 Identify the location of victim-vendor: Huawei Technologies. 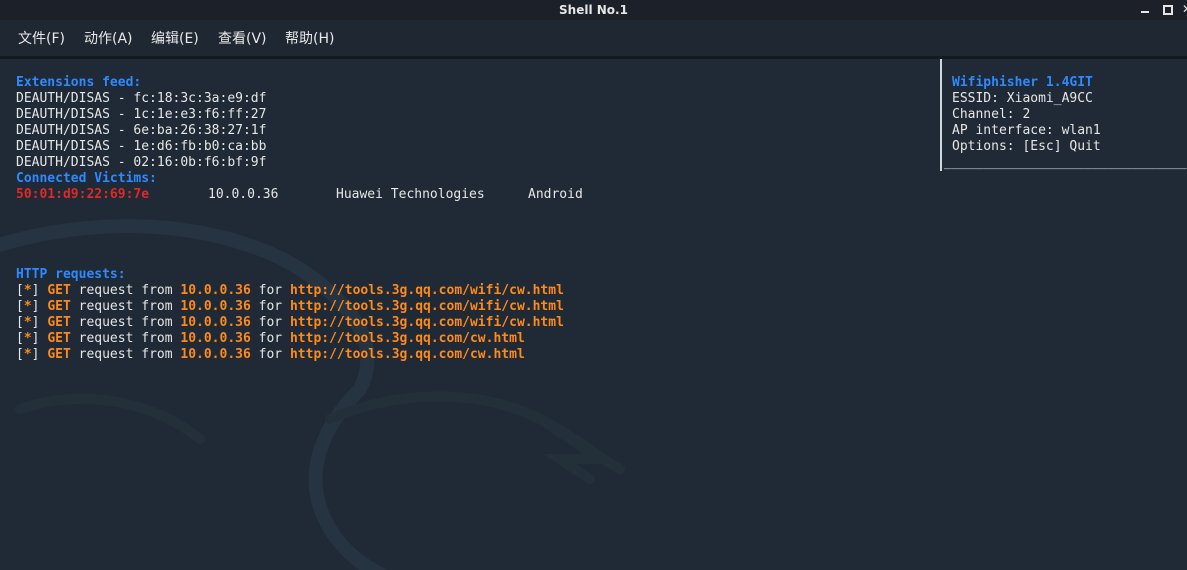
(410, 194).